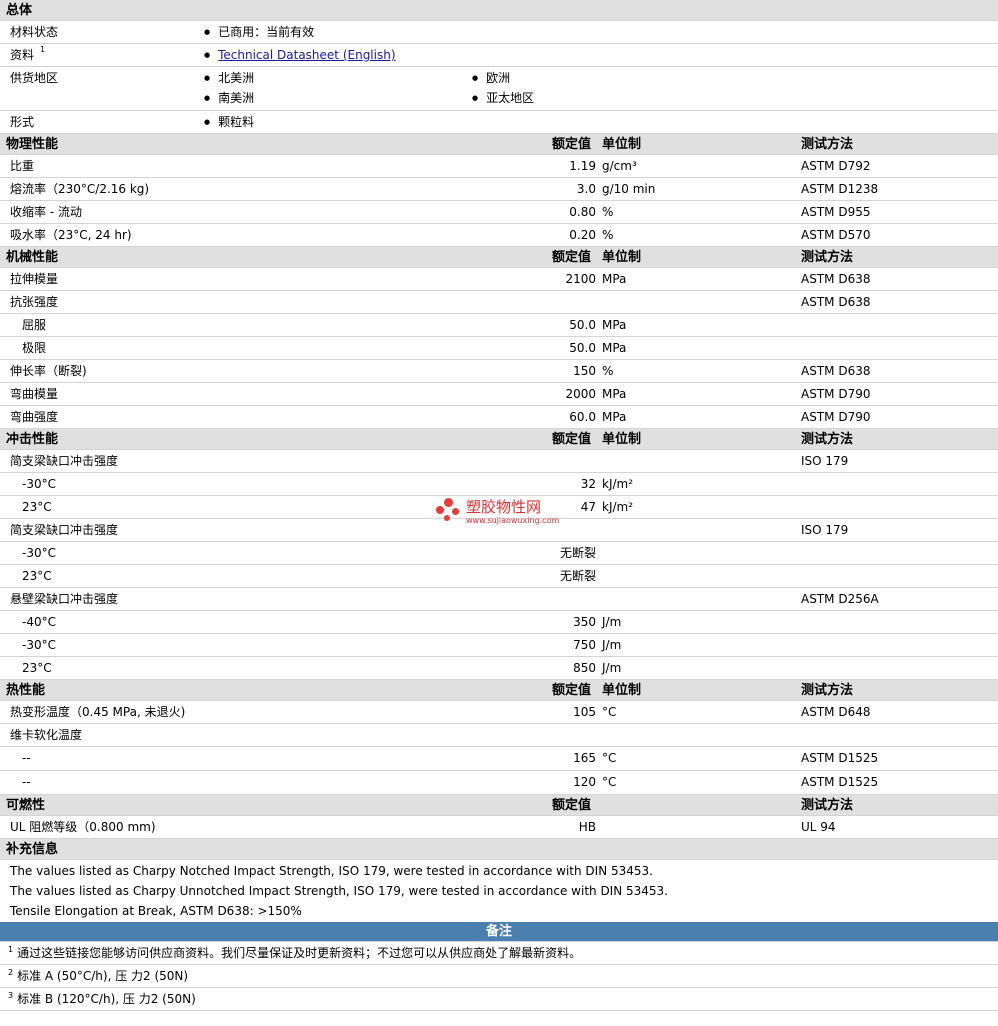  What do you see at coordinates (499, 10) in the screenshot?
I see `section-header-general: 总体` at bounding box center [499, 10].